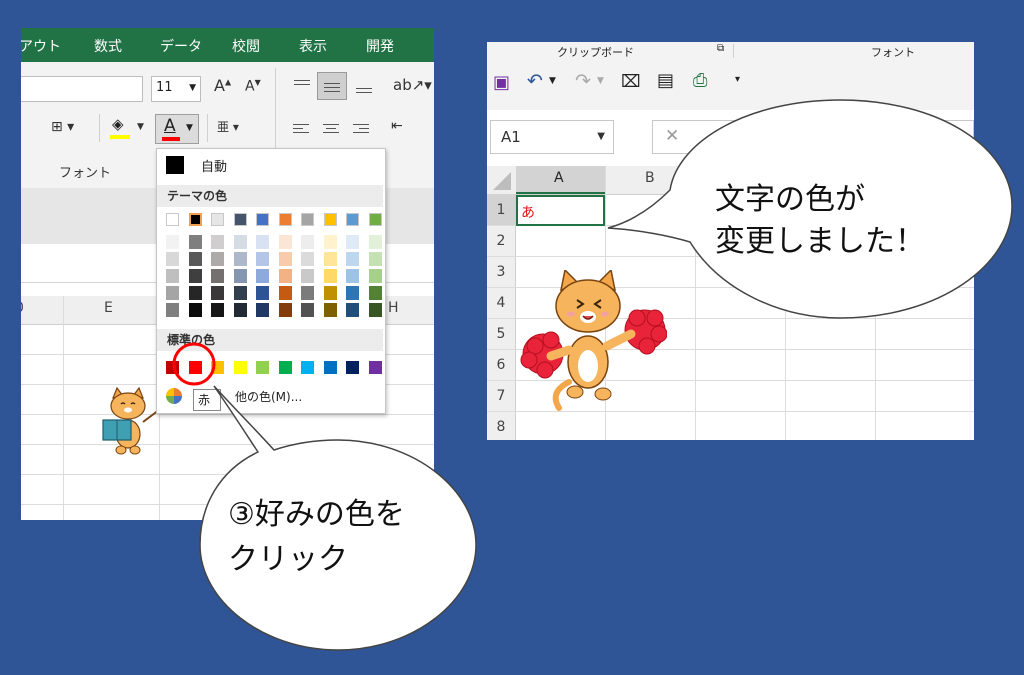 The height and width of the screenshot is (675, 1024). What do you see at coordinates (316, 514) in the screenshot?
I see `left-callout-line-1: ③好みの色を` at bounding box center [316, 514].